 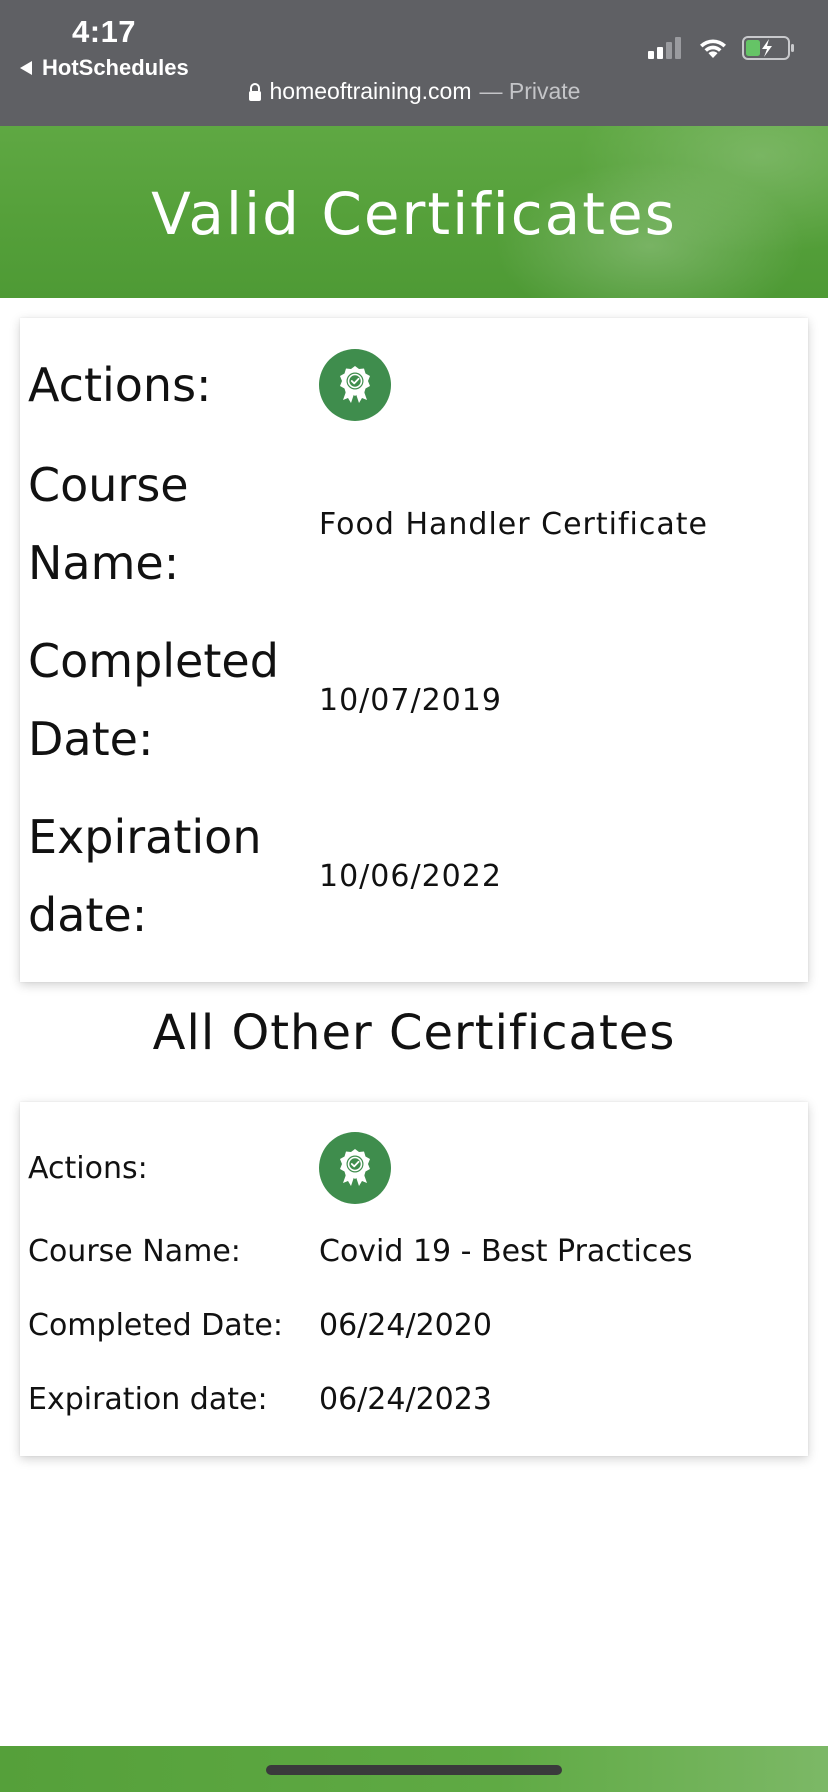 What do you see at coordinates (410, 876) in the screenshot?
I see `expiration-date-value: 10/06/2022` at bounding box center [410, 876].